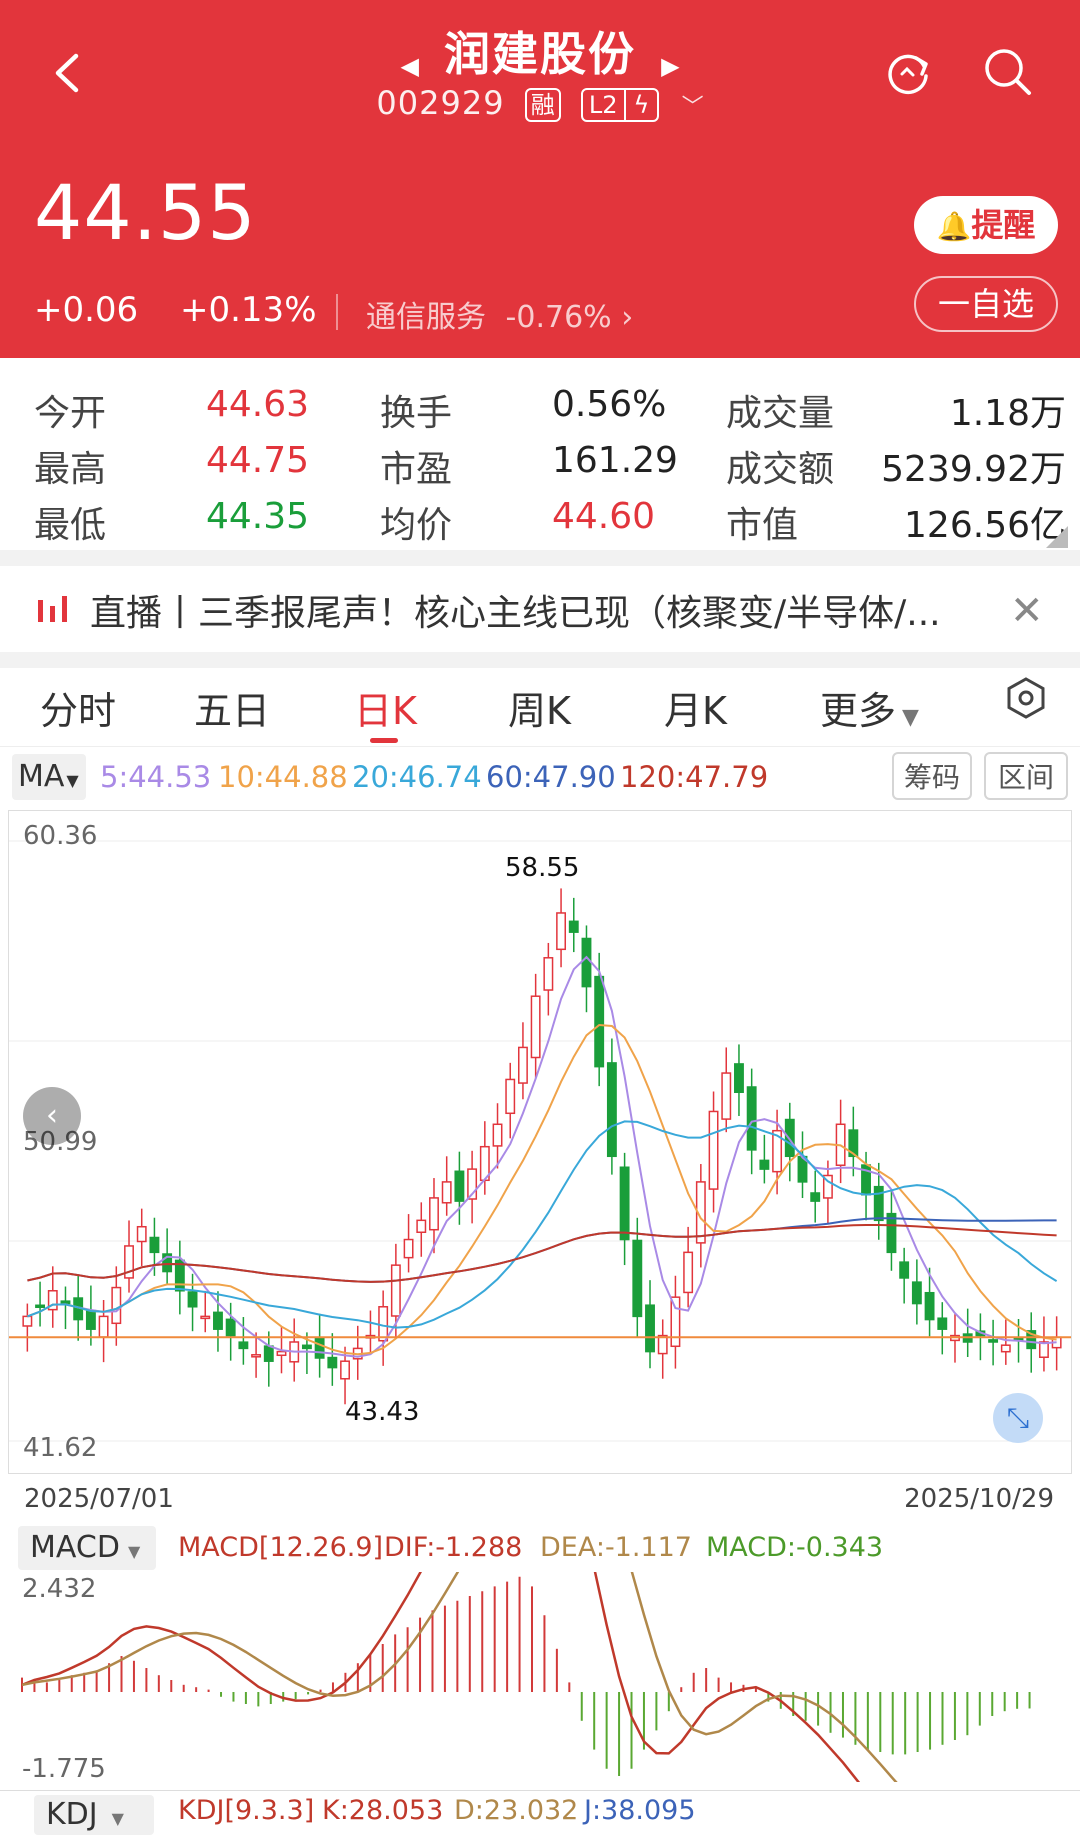  I want to click on chevron-down-icon: ﹀, so click(693, 105).